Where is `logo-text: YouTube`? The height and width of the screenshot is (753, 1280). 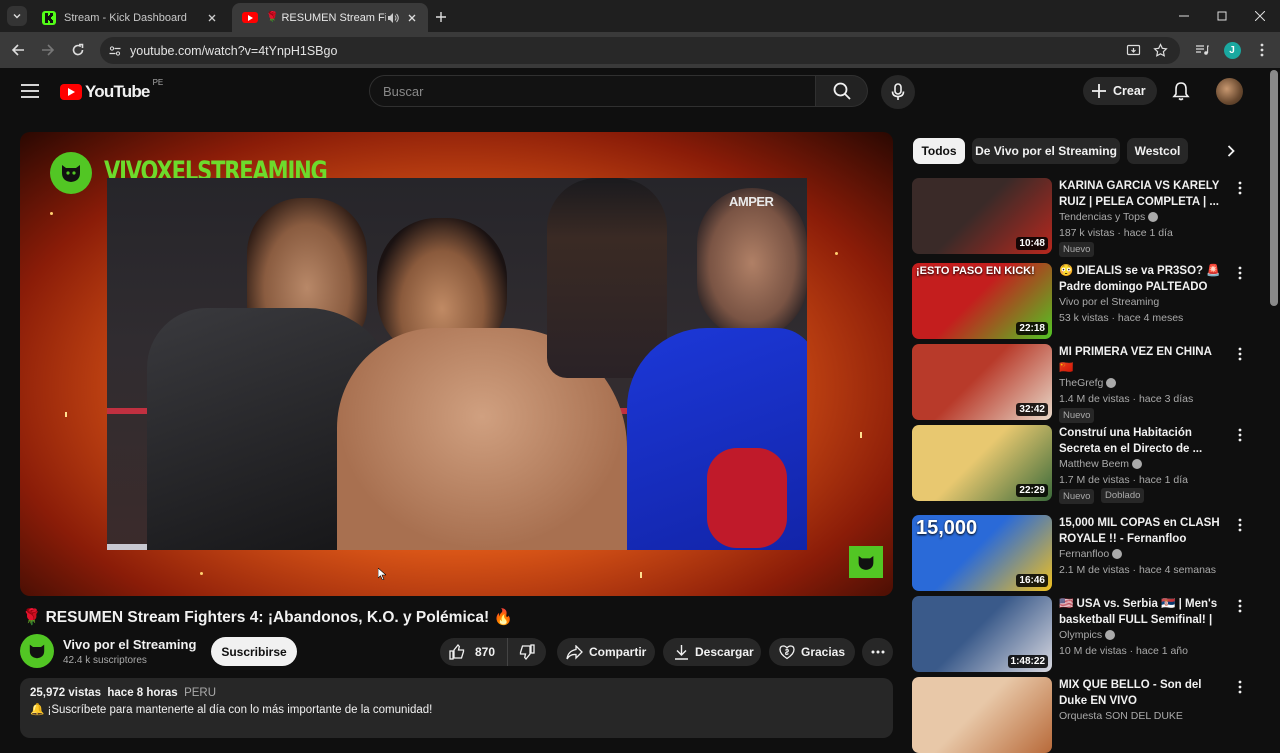 logo-text: YouTube is located at coordinates (117, 91).